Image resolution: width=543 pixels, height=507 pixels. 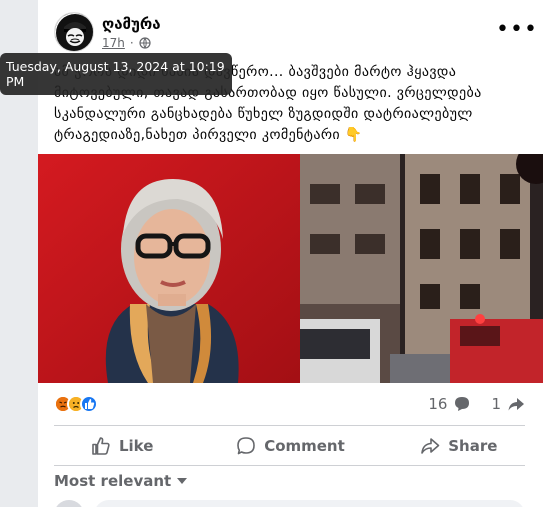 What do you see at coordinates (76, 404) in the screenshot?
I see `reaction-summary` at bounding box center [76, 404].